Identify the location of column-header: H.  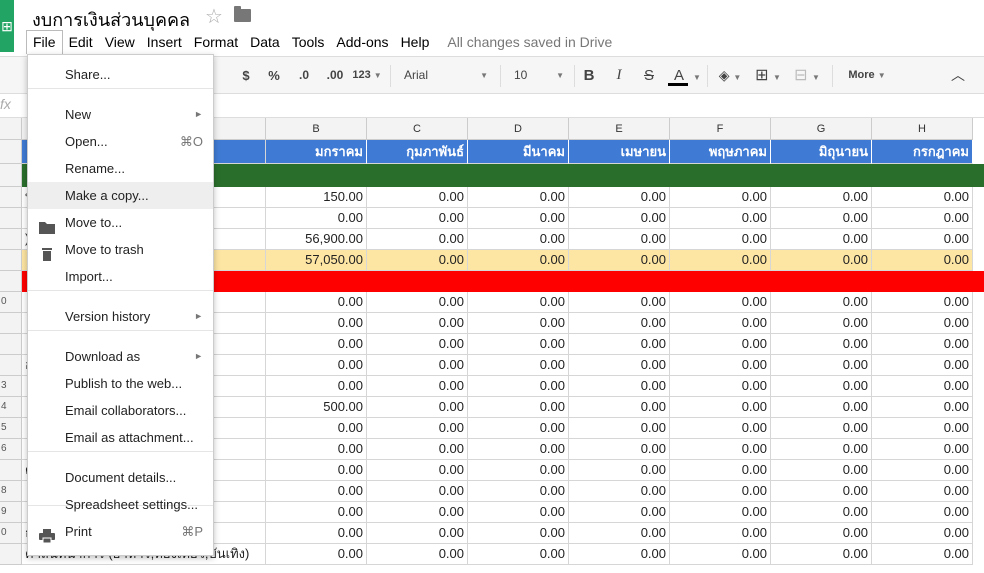
(922, 129).